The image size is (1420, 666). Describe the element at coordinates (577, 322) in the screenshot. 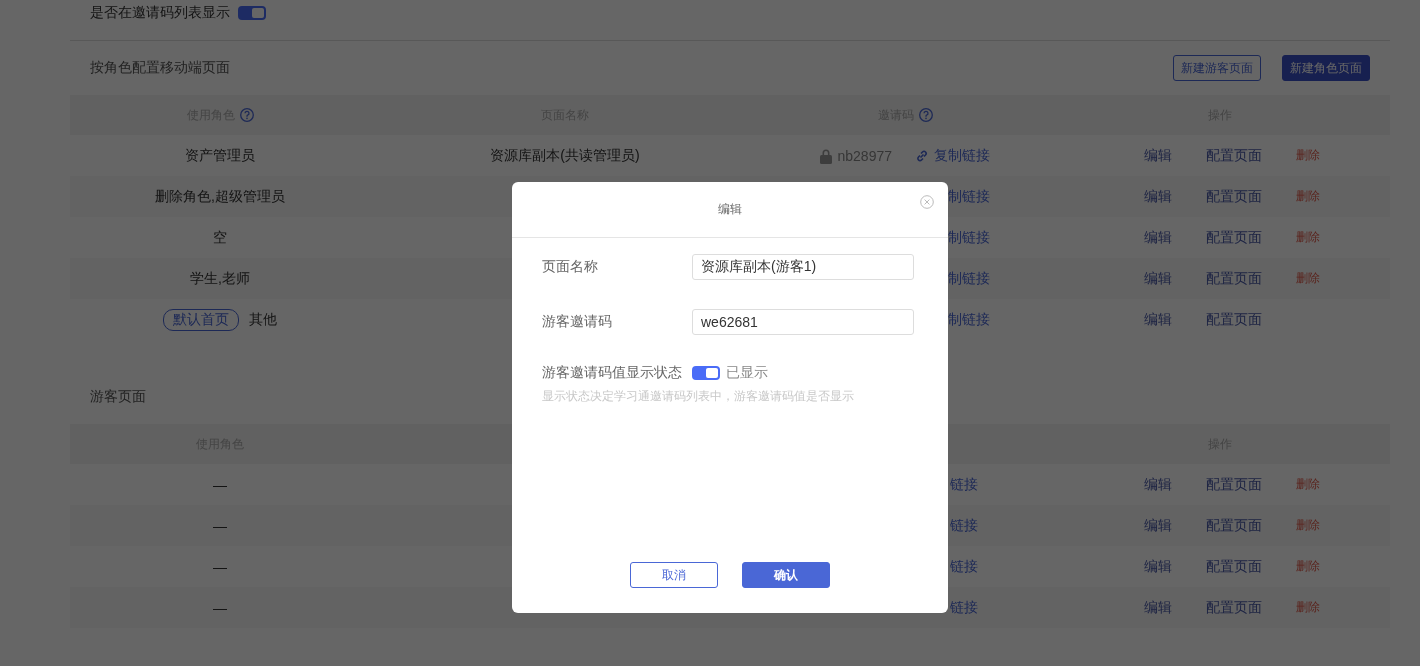

I see `field-label: 游客邀请码` at that location.